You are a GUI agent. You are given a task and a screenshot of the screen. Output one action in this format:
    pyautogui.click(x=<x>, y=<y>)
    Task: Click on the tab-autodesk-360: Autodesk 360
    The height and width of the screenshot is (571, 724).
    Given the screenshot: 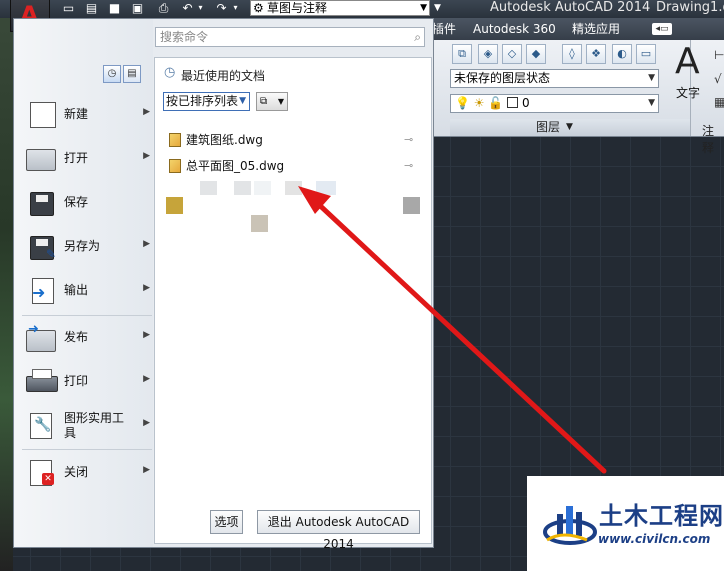 What is the action you would take?
    pyautogui.click(x=514, y=29)
    